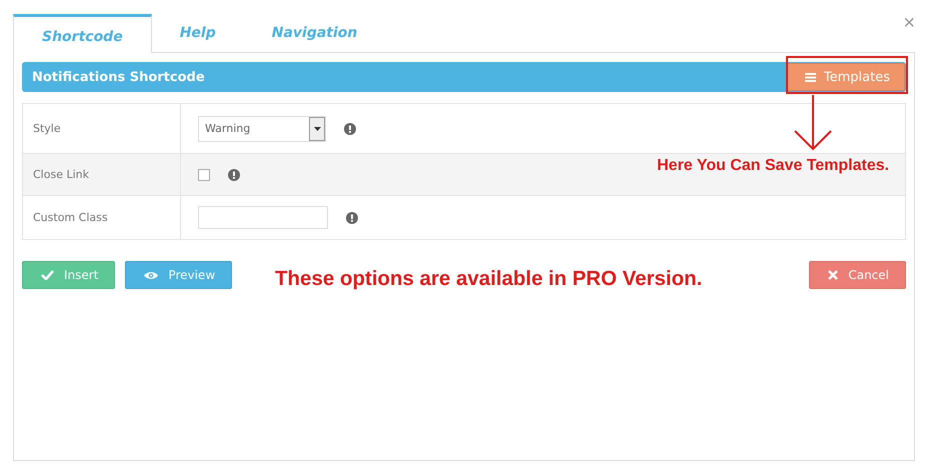 This screenshot has height=465, width=930. I want to click on tab: Shortcode, so click(82, 33).